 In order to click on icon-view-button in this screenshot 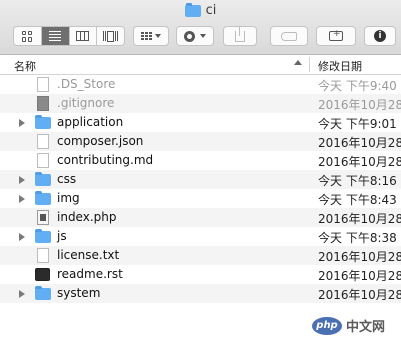, I will do `click(28, 36)`.